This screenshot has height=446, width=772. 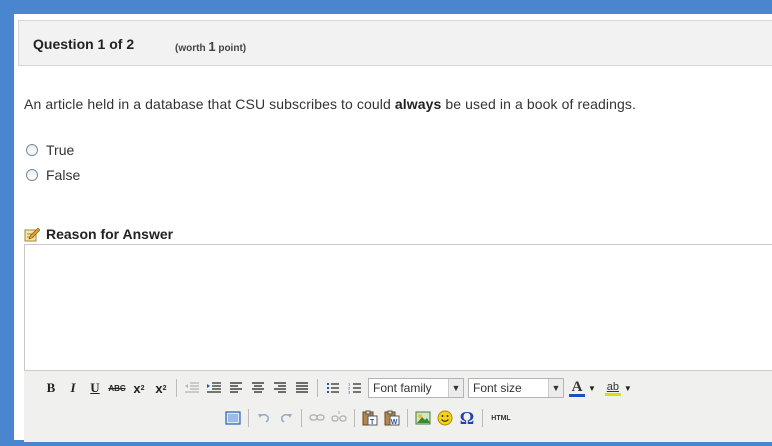 I want to click on subscript-label: x, so click(x=137, y=388).